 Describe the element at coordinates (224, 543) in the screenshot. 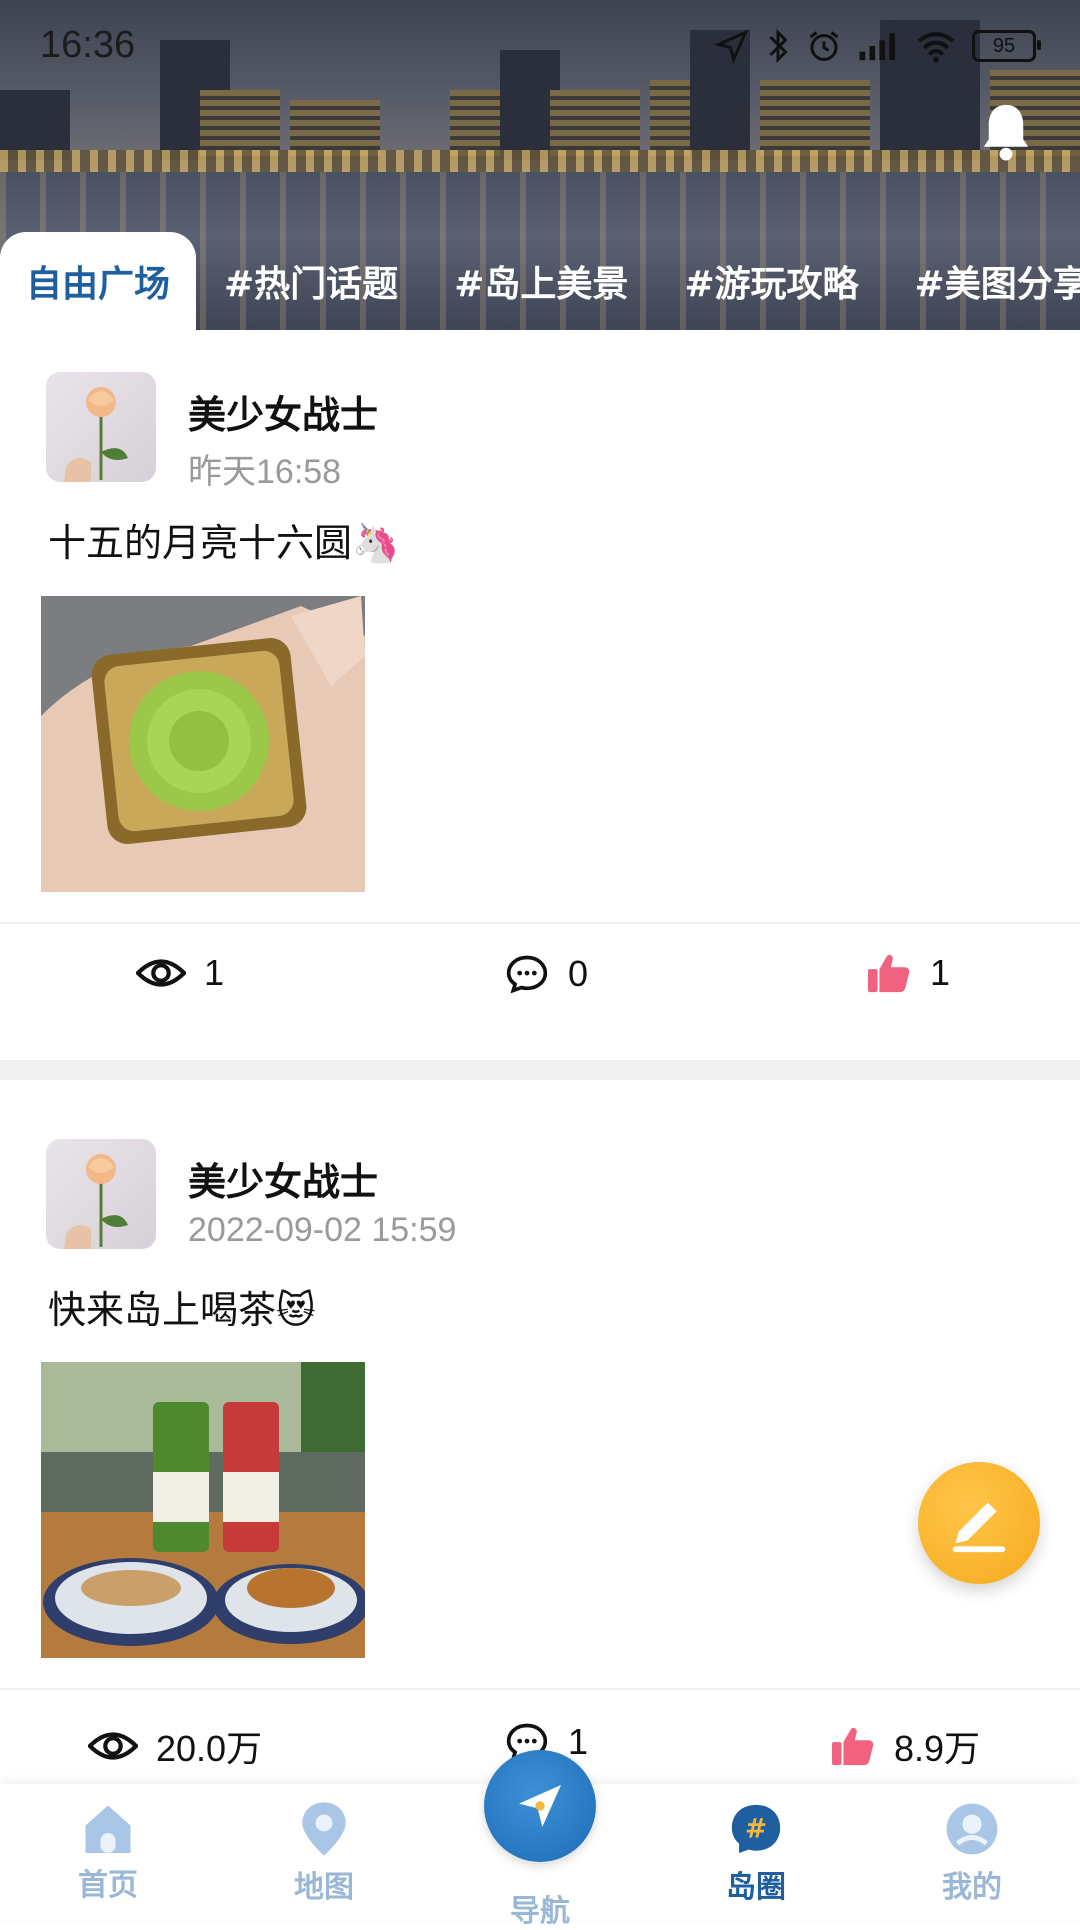

I see `post-text: 十五的月亮十六圆🦄` at that location.